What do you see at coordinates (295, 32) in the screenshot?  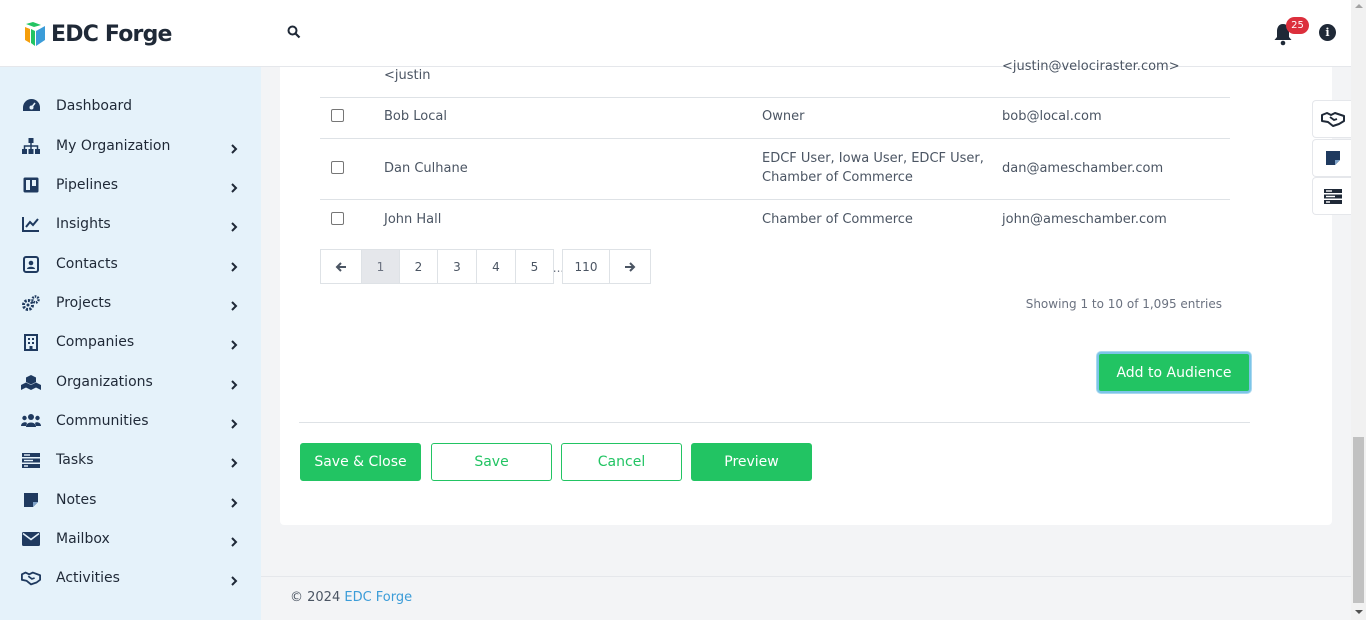 I see `search-icon` at bounding box center [295, 32].